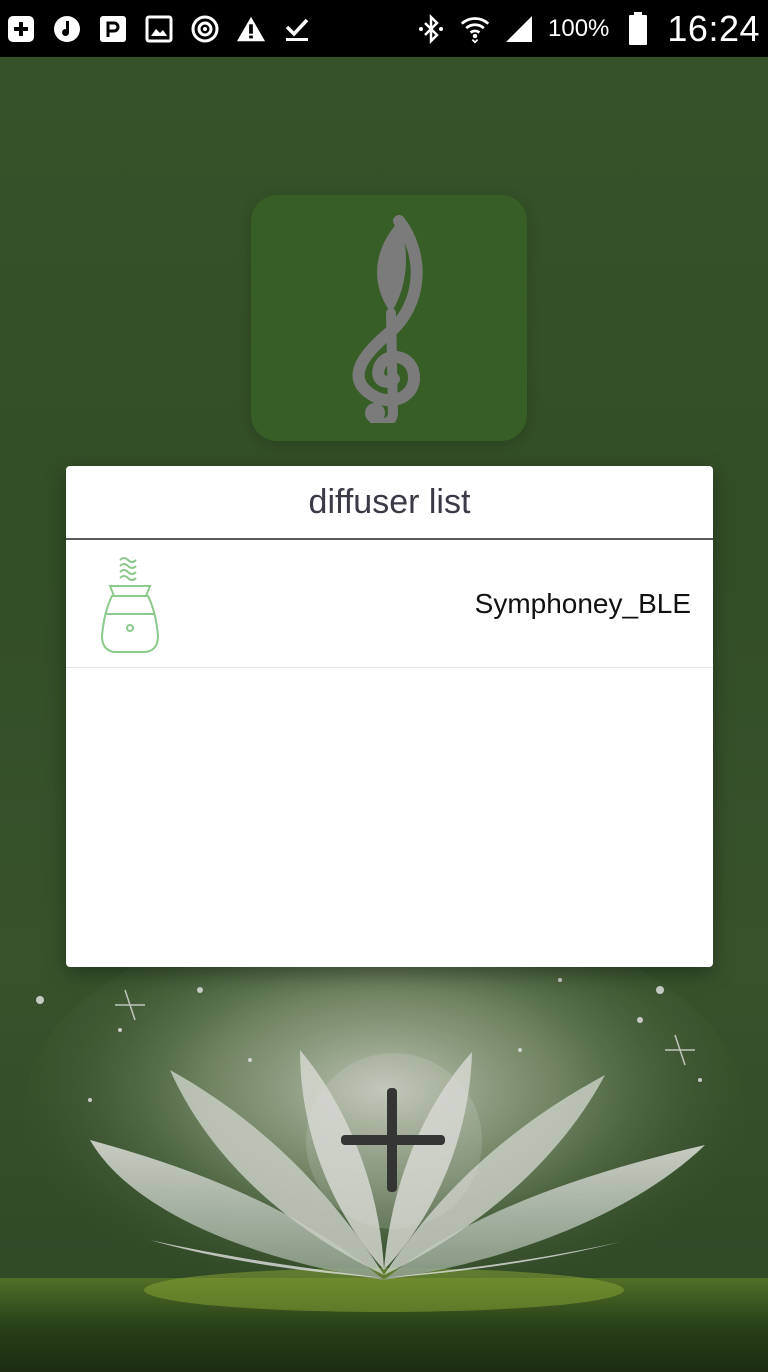 This screenshot has height=1372, width=768. What do you see at coordinates (205, 29) in the screenshot?
I see `sync-icon` at bounding box center [205, 29].